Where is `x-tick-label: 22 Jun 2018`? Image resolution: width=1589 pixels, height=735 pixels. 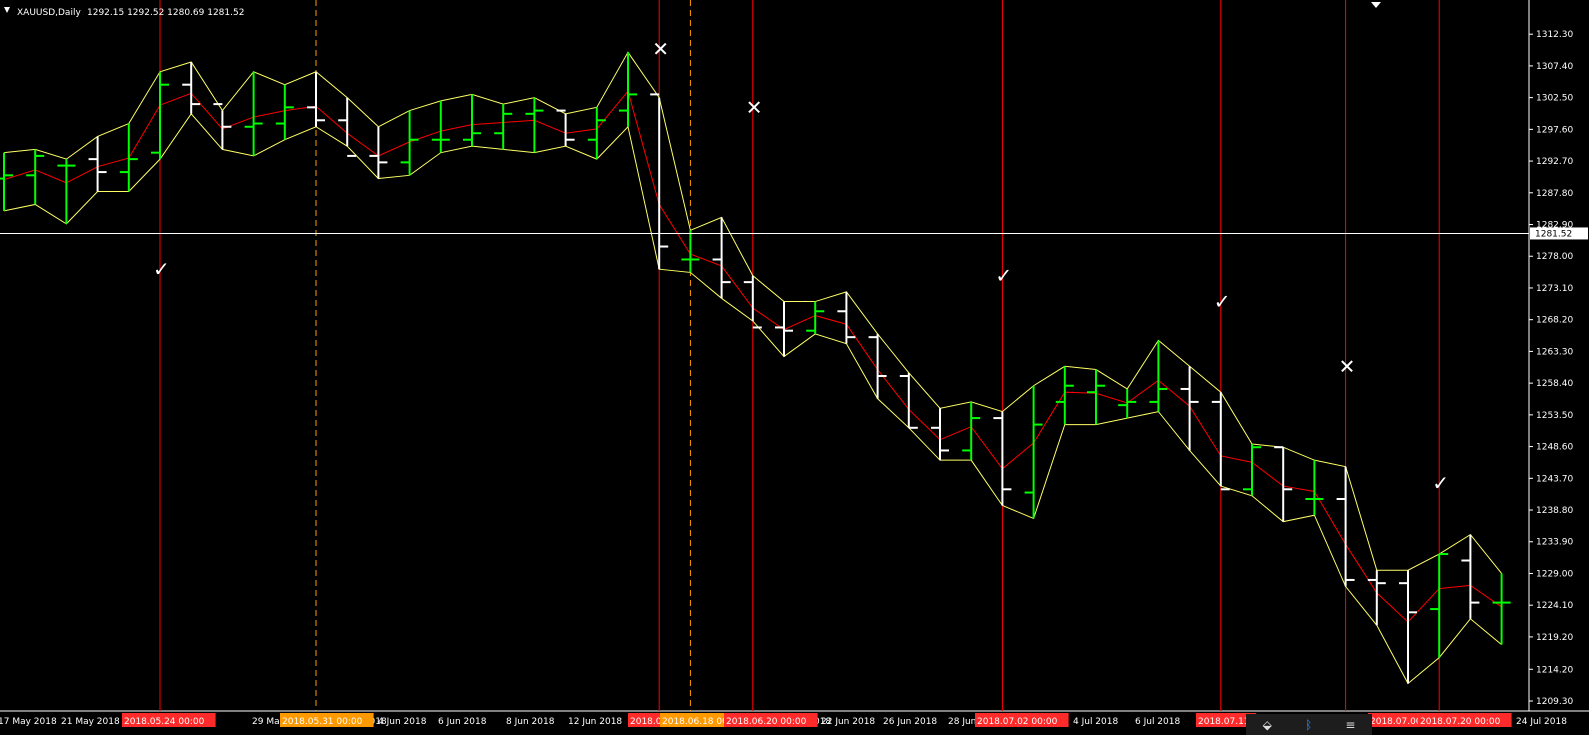
x-tick-label: 22 Jun 2018 is located at coordinates (848, 722).